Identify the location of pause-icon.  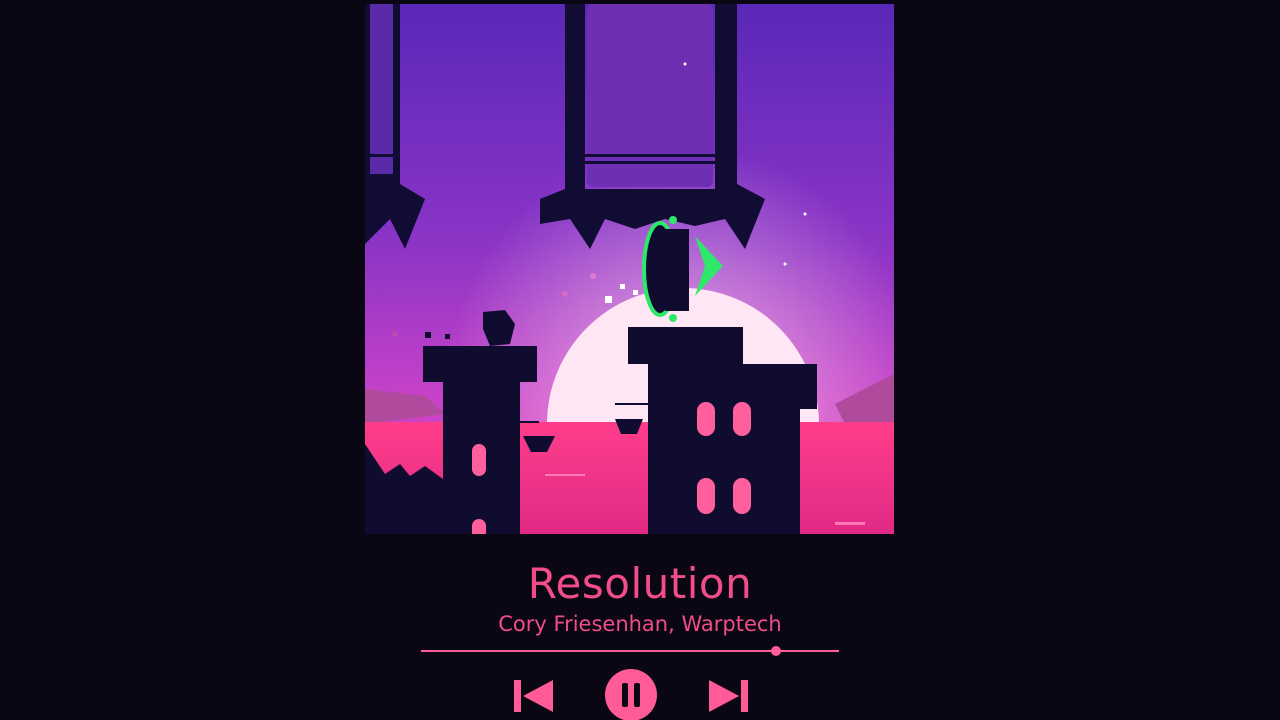
(631, 694).